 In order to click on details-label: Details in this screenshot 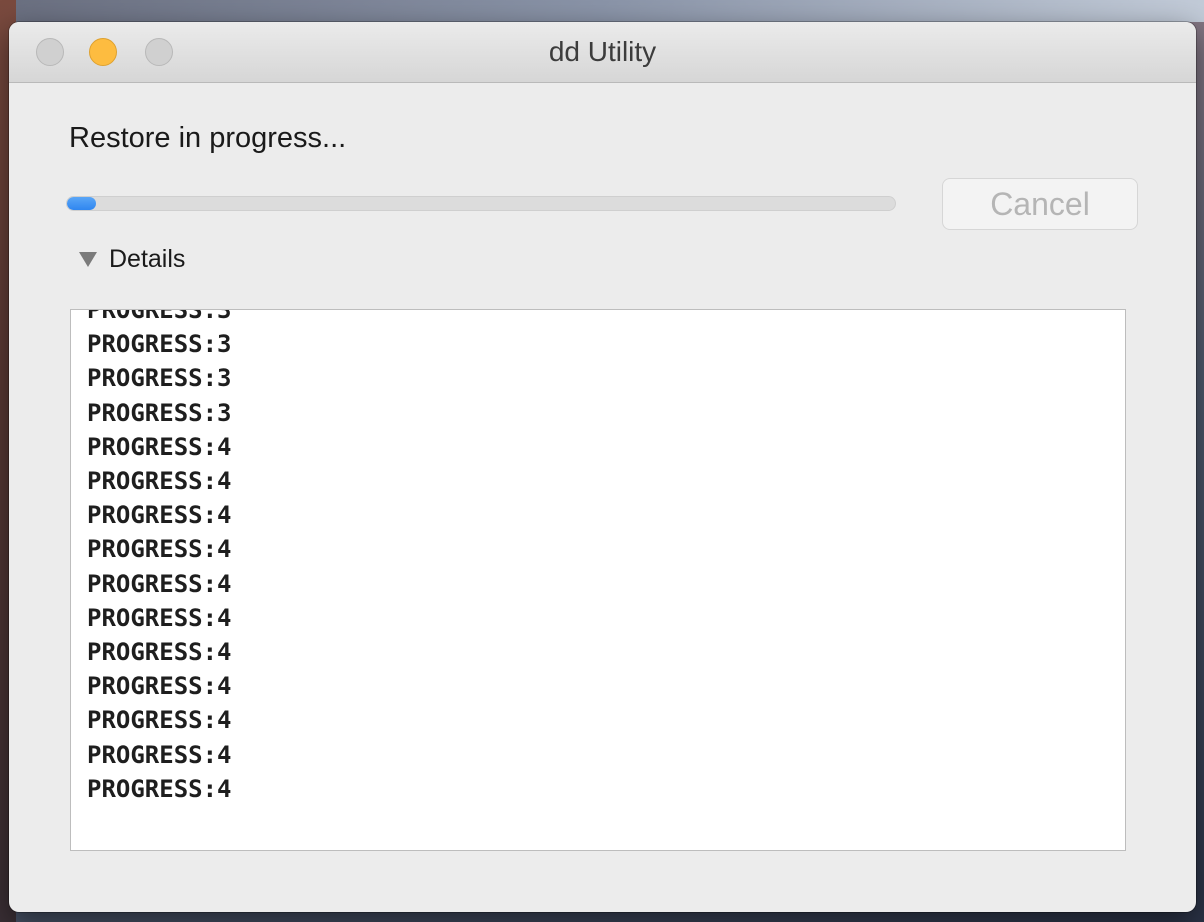, I will do `click(147, 258)`.